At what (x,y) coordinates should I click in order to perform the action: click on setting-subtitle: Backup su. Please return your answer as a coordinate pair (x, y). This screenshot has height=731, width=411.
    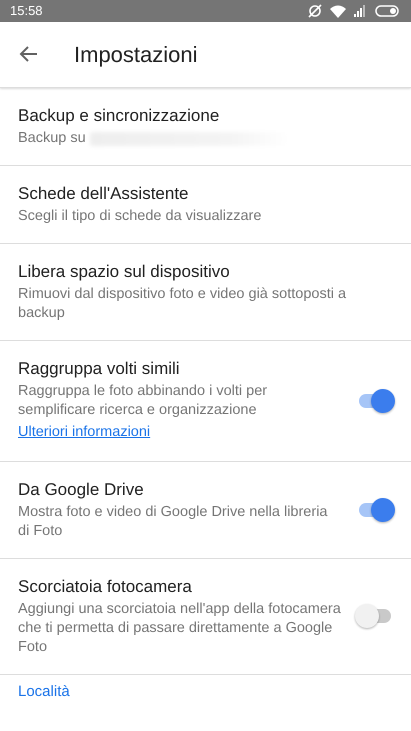
    Looking at the image, I should click on (52, 138).